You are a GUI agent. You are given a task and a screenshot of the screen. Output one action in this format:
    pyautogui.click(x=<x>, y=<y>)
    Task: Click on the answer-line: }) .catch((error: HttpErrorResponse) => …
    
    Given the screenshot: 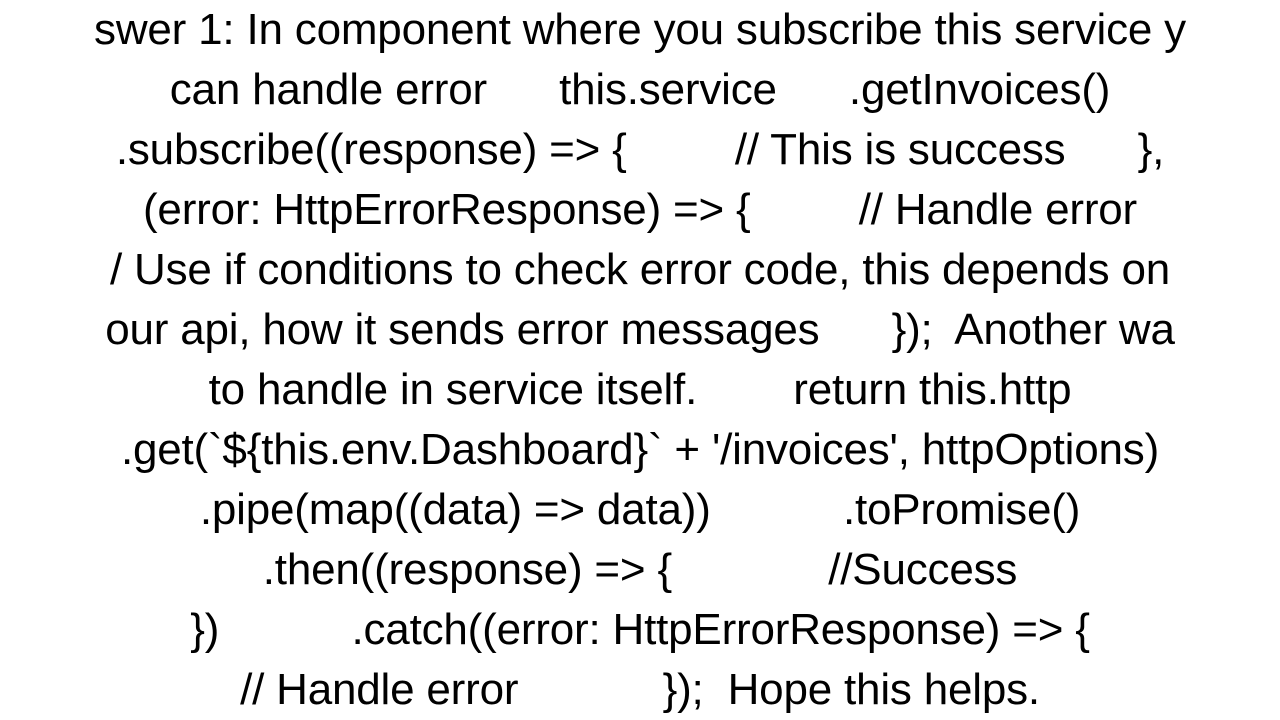 What is the action you would take?
    pyautogui.click(x=640, y=630)
    